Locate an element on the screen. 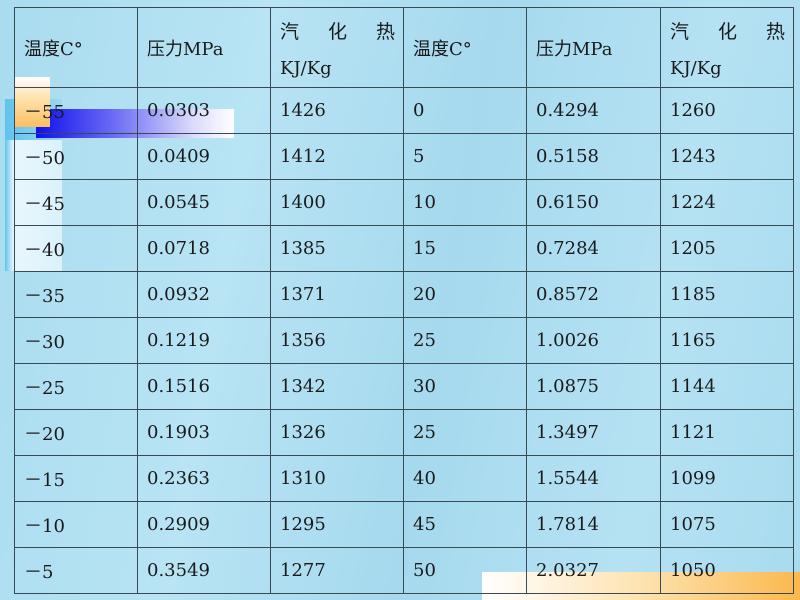 The height and width of the screenshot is (600, 800). temperature-cell: －40 is located at coordinates (76, 248).